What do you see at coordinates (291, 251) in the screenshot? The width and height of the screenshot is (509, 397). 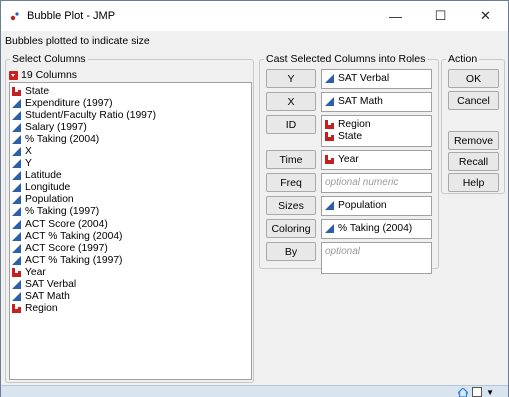 I see `role-button-by: By` at bounding box center [291, 251].